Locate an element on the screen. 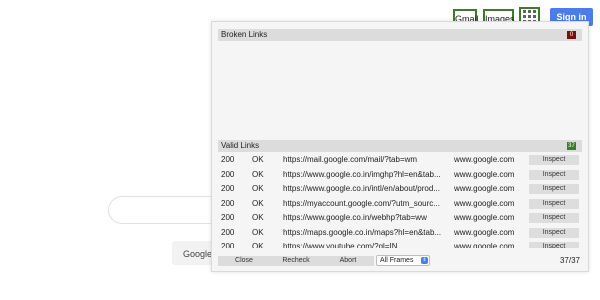 This screenshot has width=600, height=300. valid-links-header: Valid Links 37 is located at coordinates (400, 146).